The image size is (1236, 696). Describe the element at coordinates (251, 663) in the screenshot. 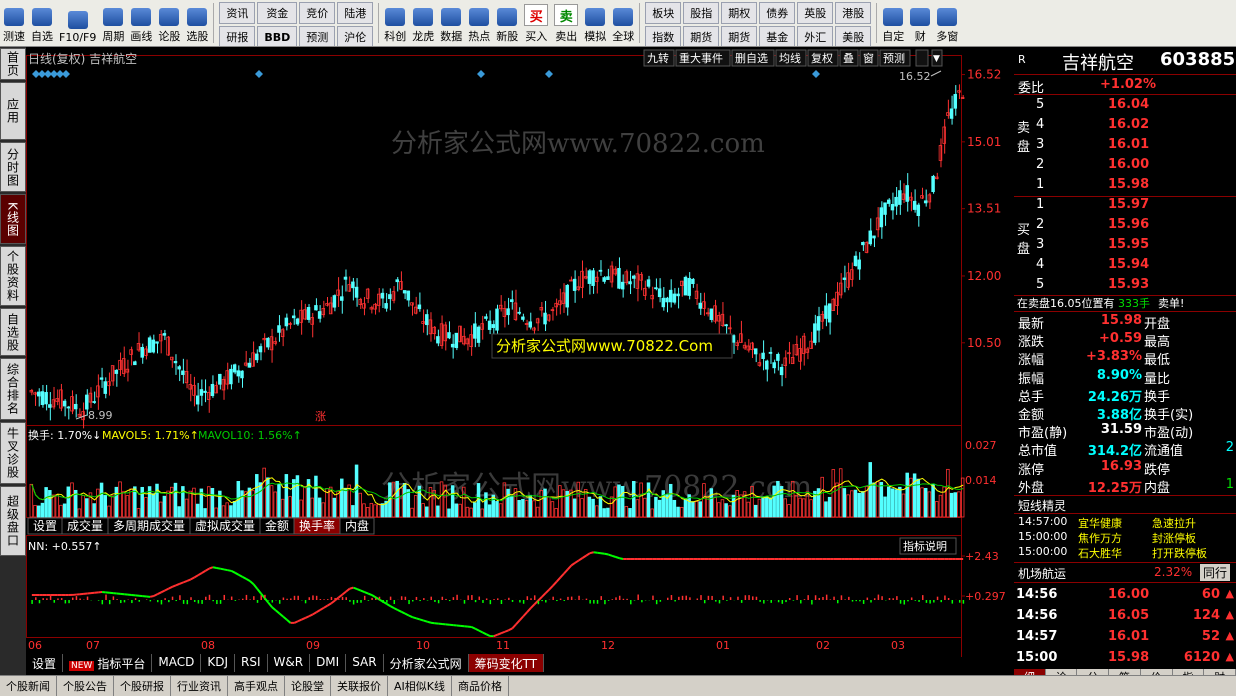

I see `indicator-tab: RSI` at that location.